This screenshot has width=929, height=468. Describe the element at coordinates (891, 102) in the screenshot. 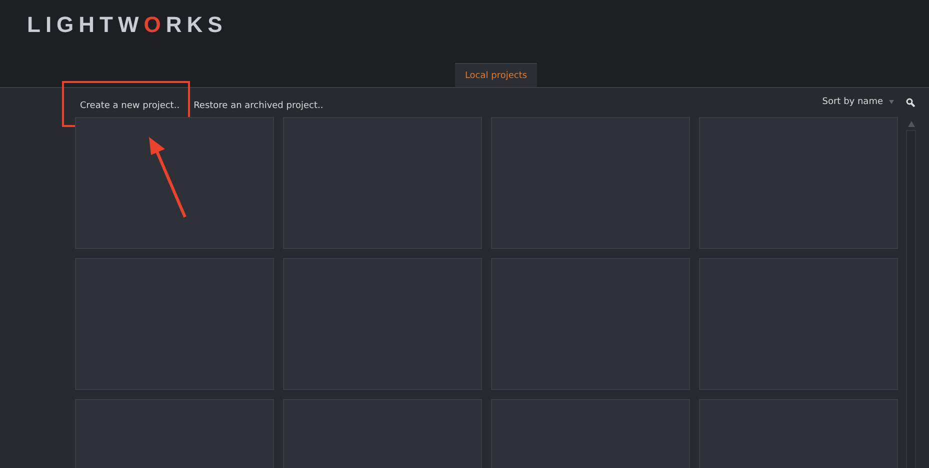

I see `caret-icon` at that location.